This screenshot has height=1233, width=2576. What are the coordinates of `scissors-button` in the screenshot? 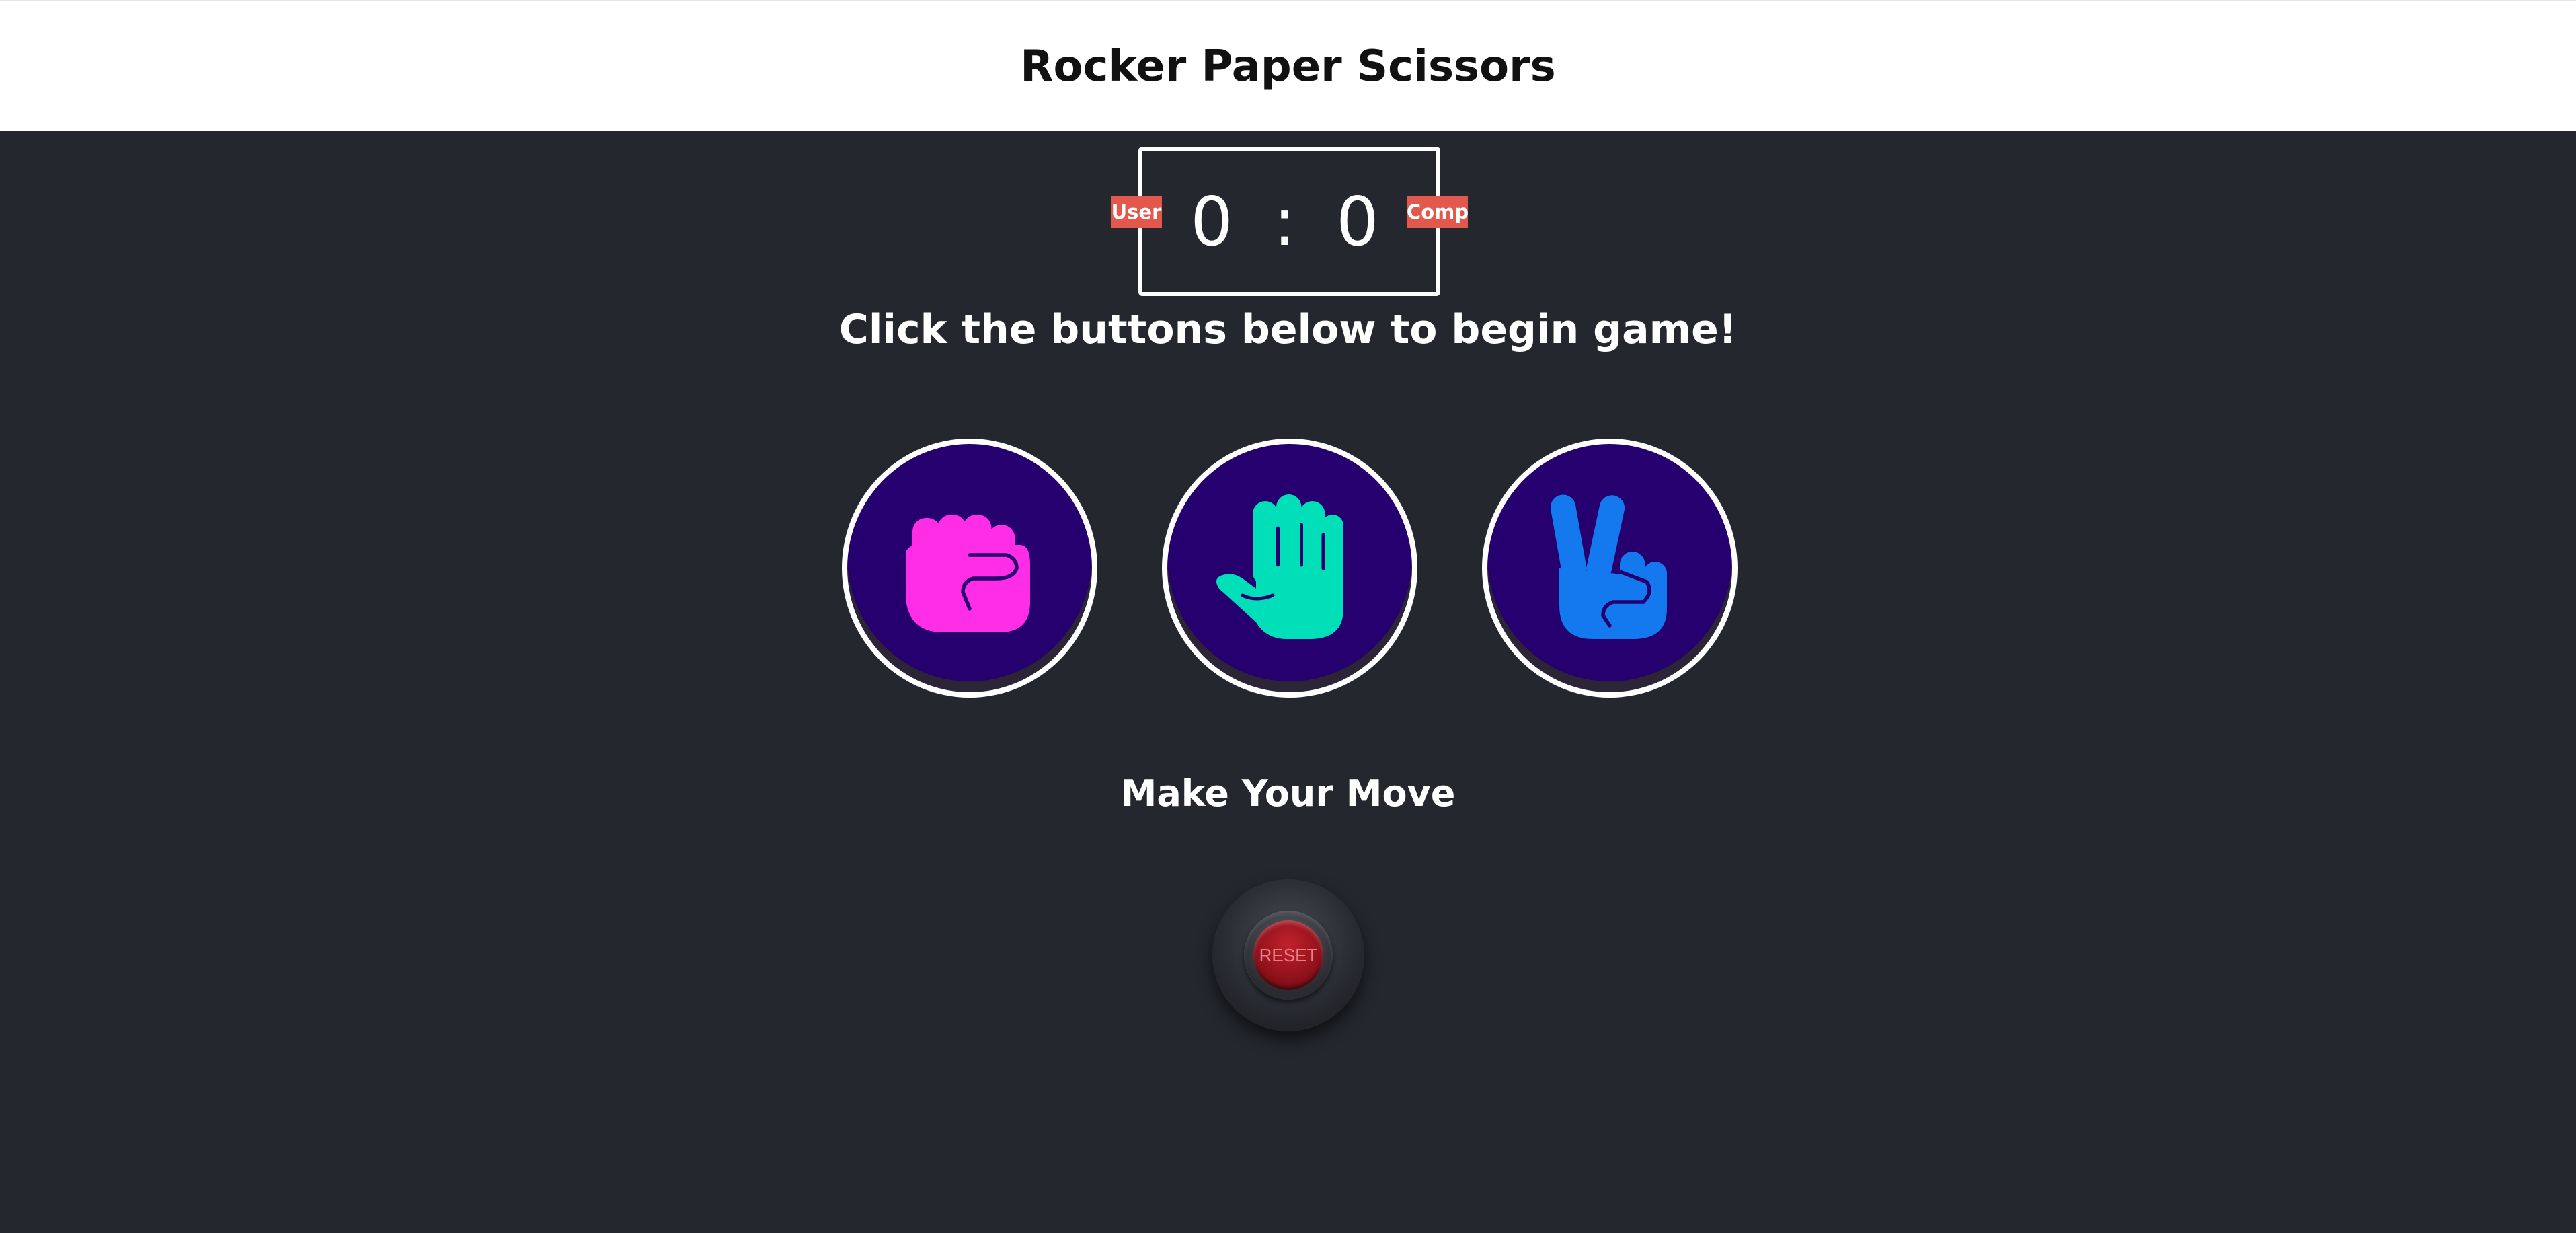 It's located at (1610, 568).